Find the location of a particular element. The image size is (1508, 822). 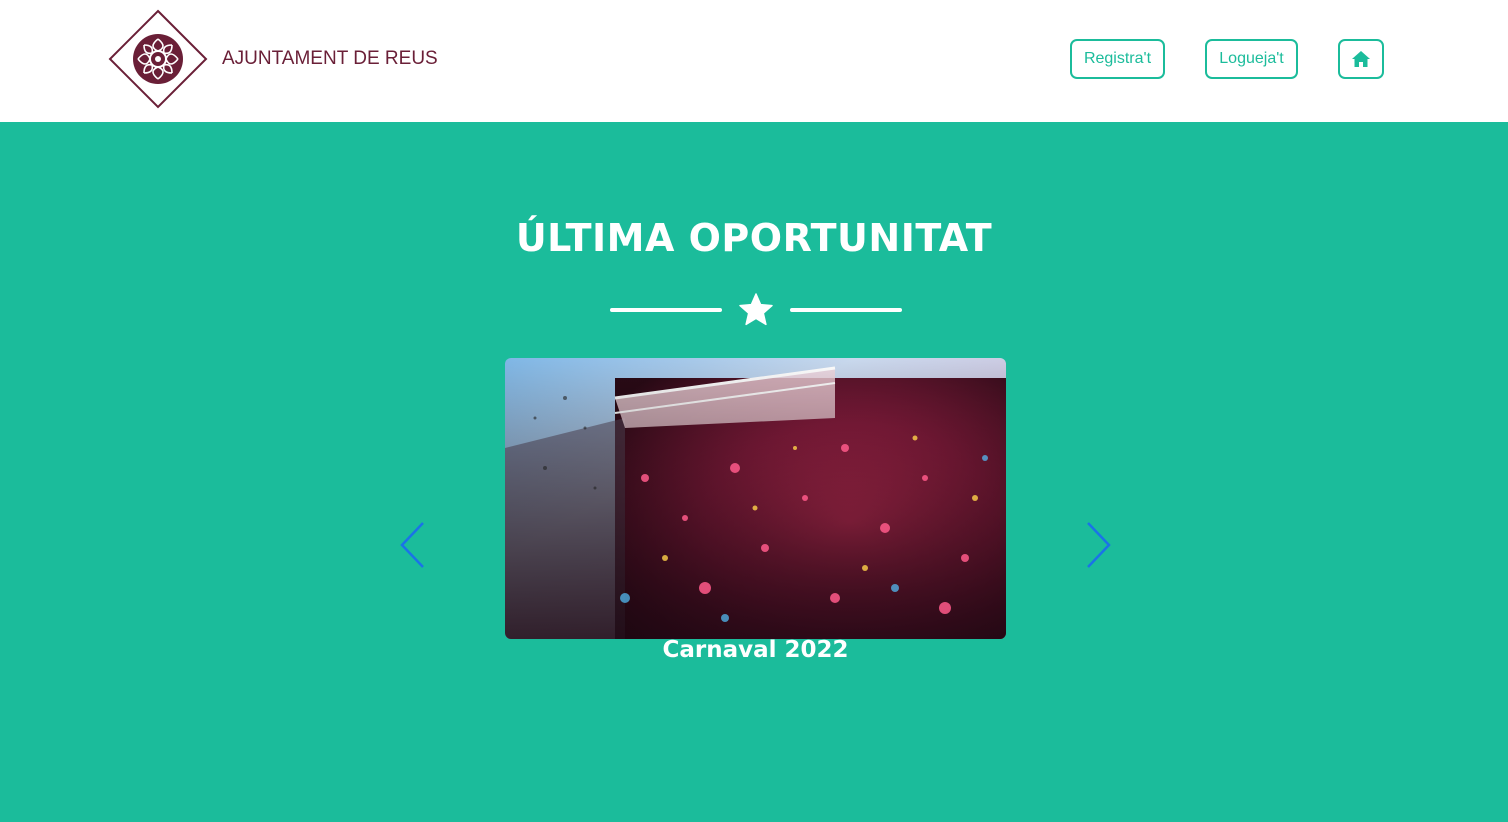

home-icon is located at coordinates (1361, 59).